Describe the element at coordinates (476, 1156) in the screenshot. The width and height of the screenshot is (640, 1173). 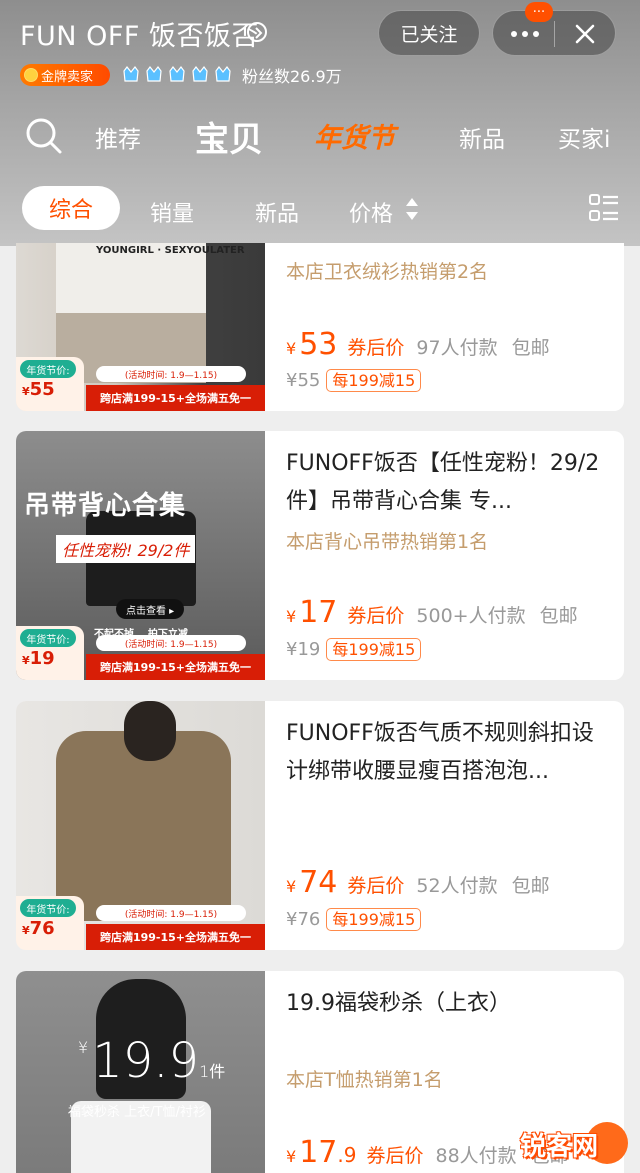
I see `sold-count: 88人付款` at that location.